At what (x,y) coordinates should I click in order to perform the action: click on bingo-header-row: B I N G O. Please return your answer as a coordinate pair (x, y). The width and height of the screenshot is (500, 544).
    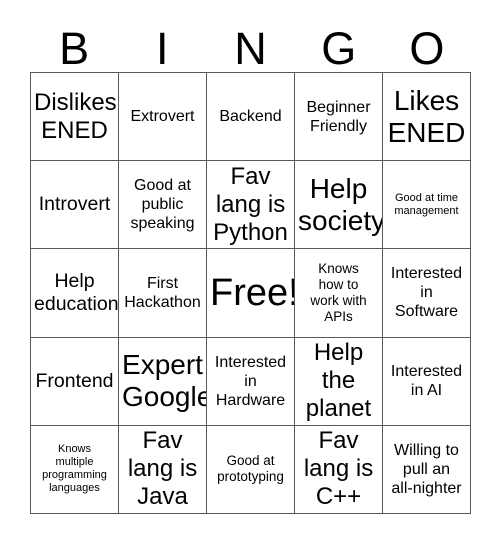
    Looking at the image, I should click on (250, 45).